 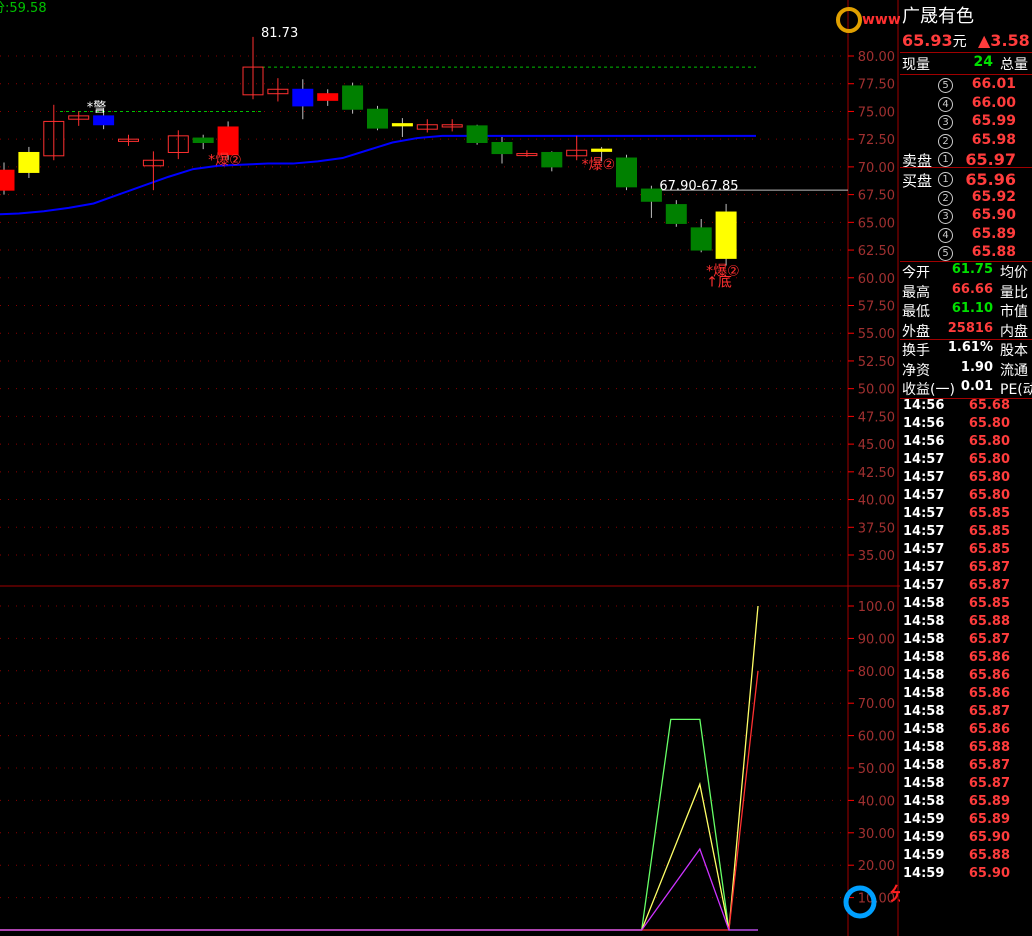 What do you see at coordinates (965, 63) in the screenshot?
I see `volume-row: 现量 24 总量` at bounding box center [965, 63].